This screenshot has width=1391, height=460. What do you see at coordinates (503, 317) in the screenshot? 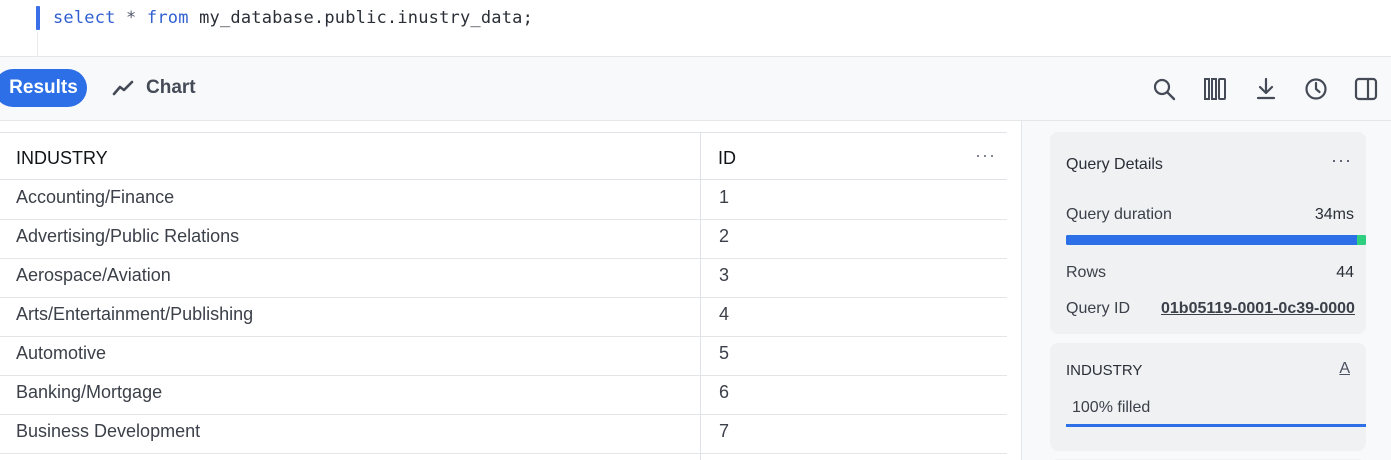
I see `table-row: Arts/Entertainment/Publishing 4` at bounding box center [503, 317].